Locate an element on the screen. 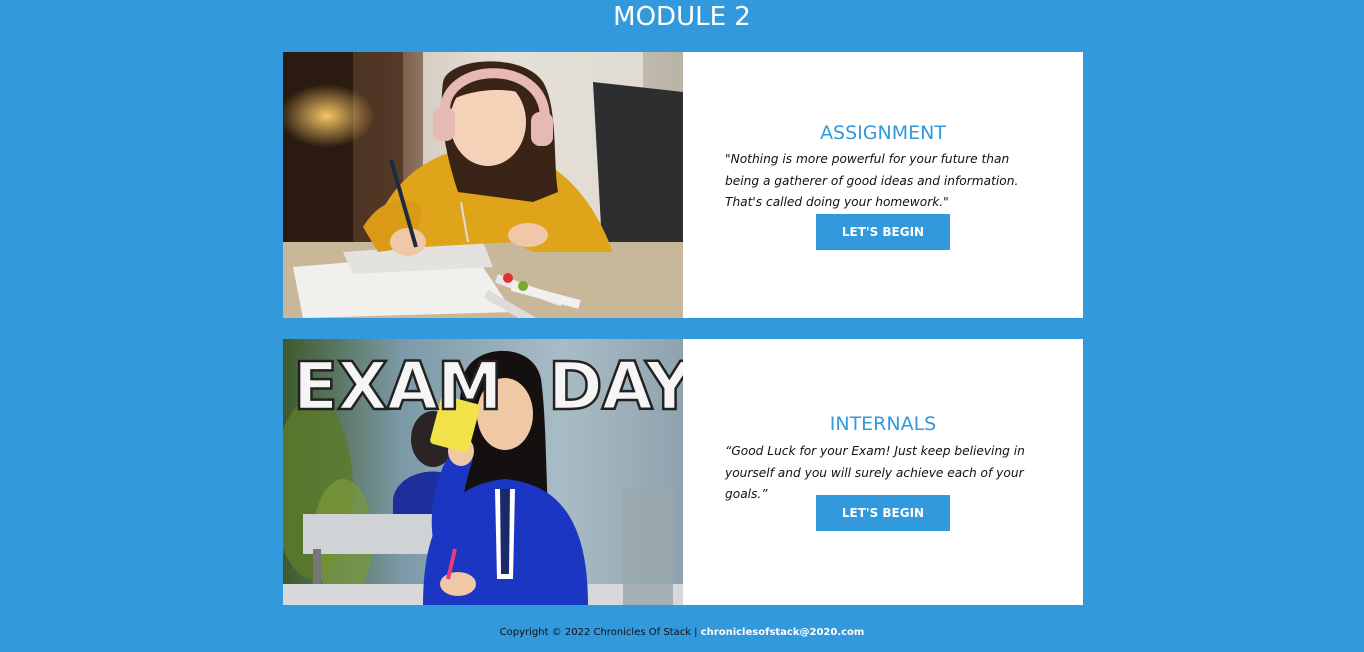  internals-image: EXAM DAY is located at coordinates (483, 472).